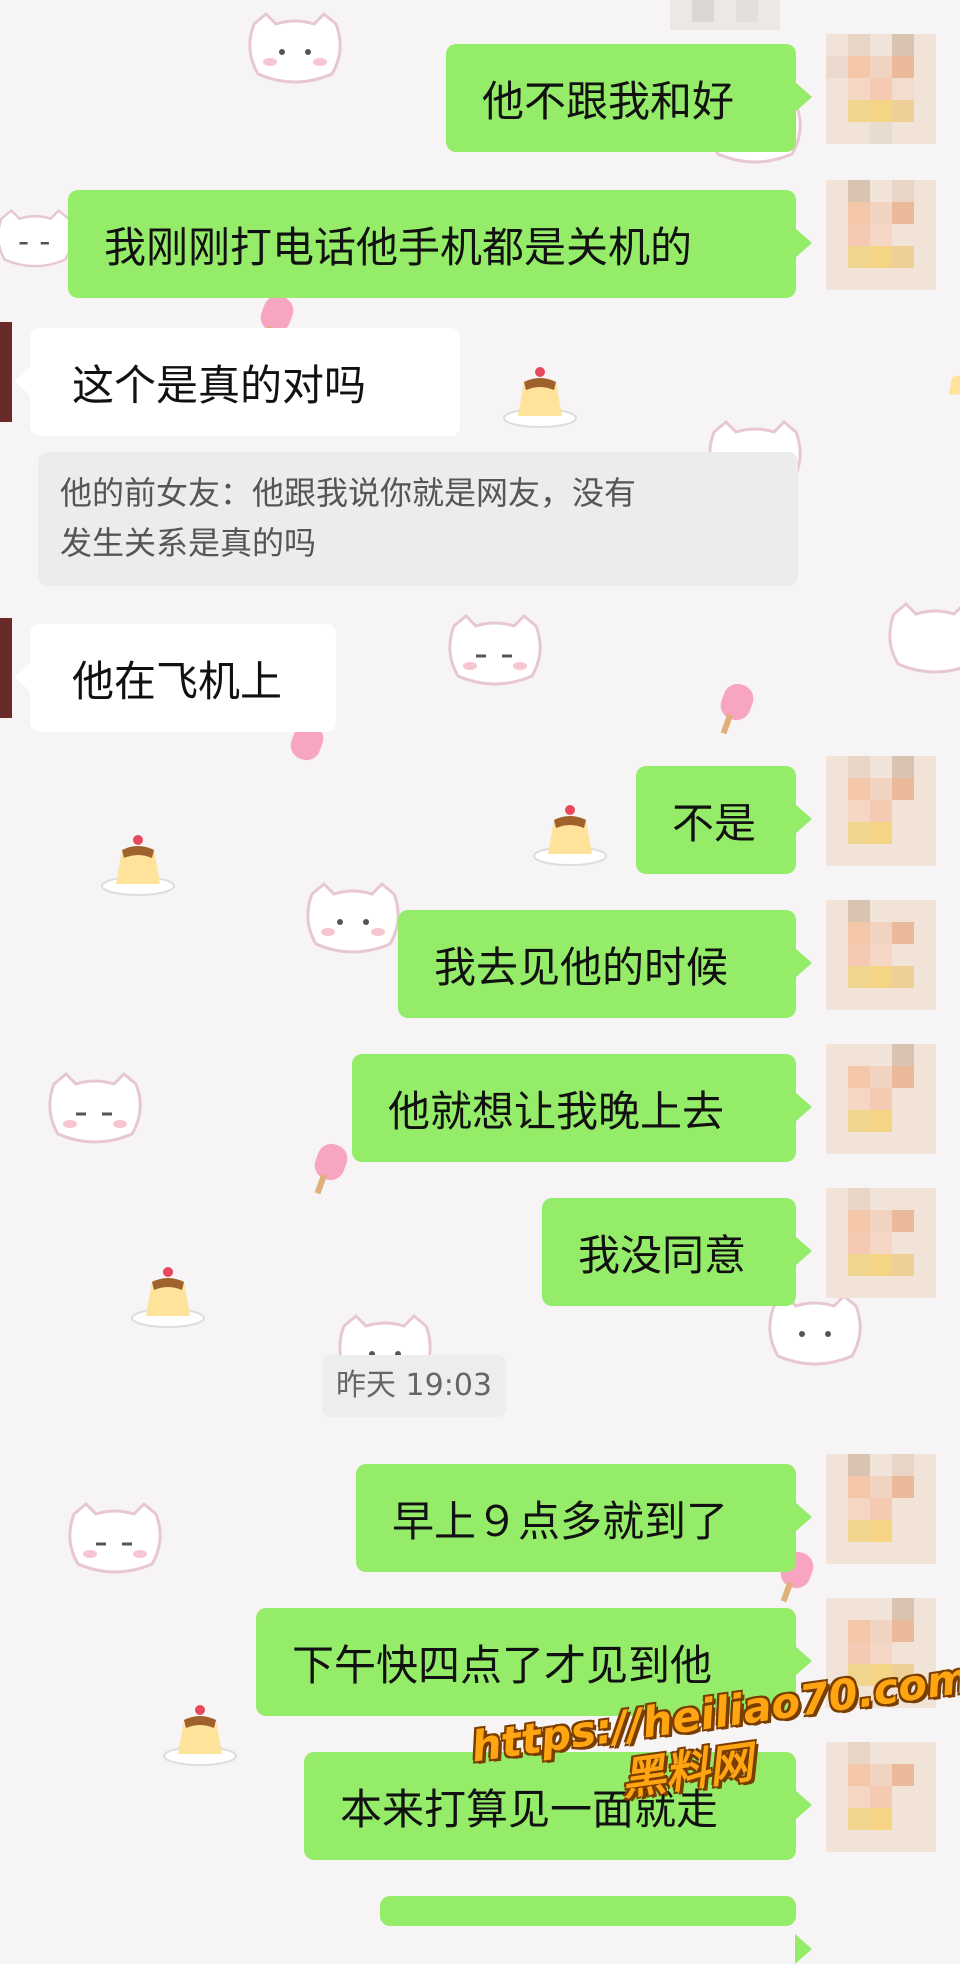  Describe the element at coordinates (596, 1930) in the screenshot. I see `message-bubble-outgoing-partial` at that location.